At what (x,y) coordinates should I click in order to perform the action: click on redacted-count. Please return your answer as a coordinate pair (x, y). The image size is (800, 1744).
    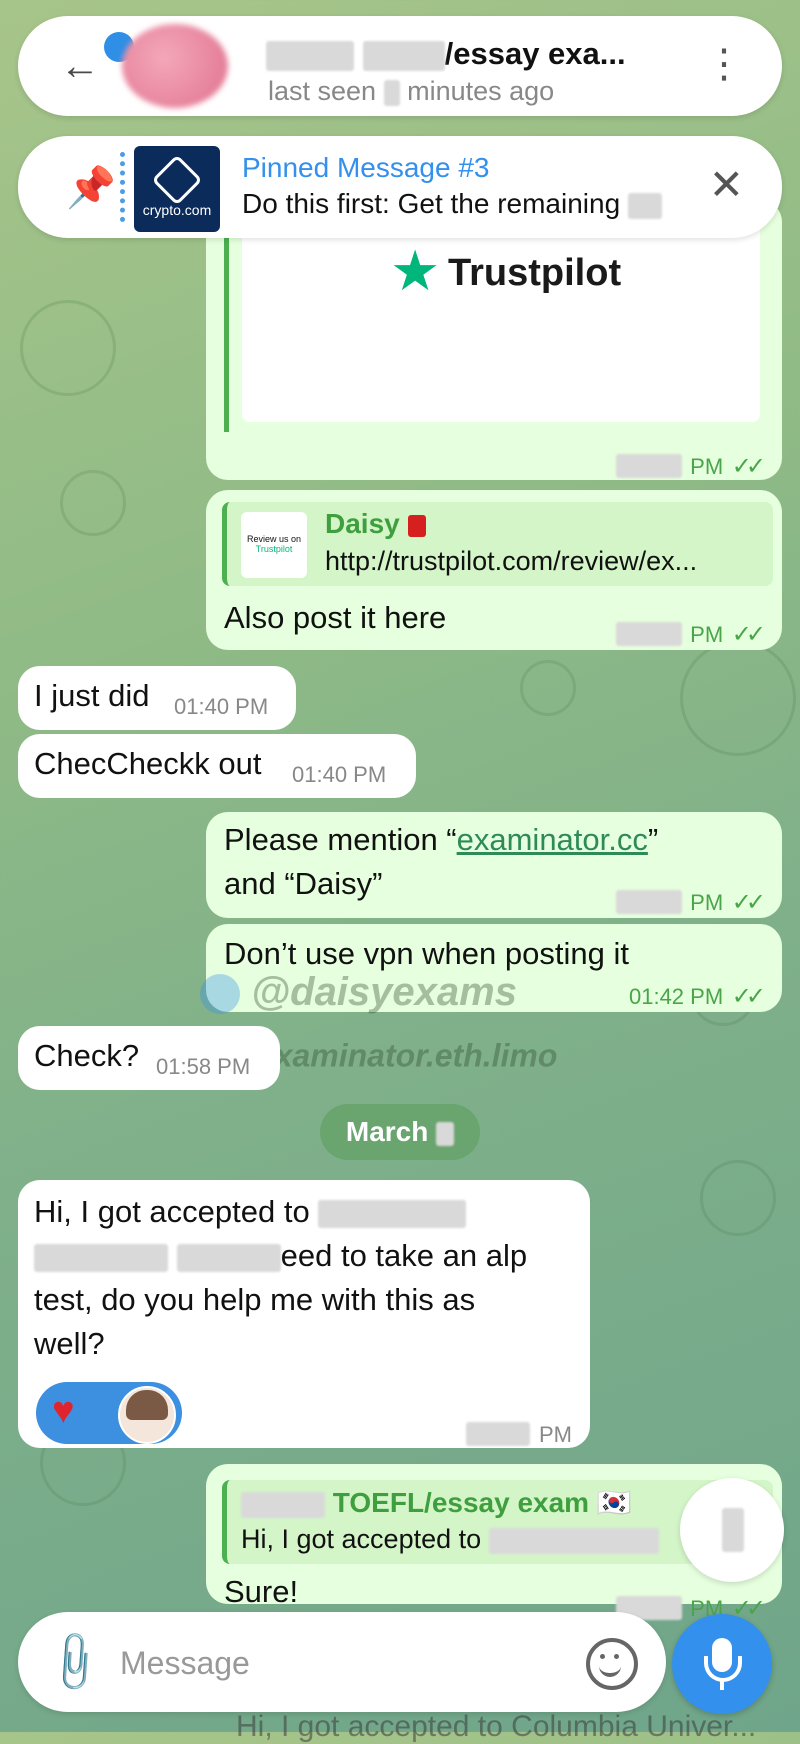
    Looking at the image, I should click on (391, 92).